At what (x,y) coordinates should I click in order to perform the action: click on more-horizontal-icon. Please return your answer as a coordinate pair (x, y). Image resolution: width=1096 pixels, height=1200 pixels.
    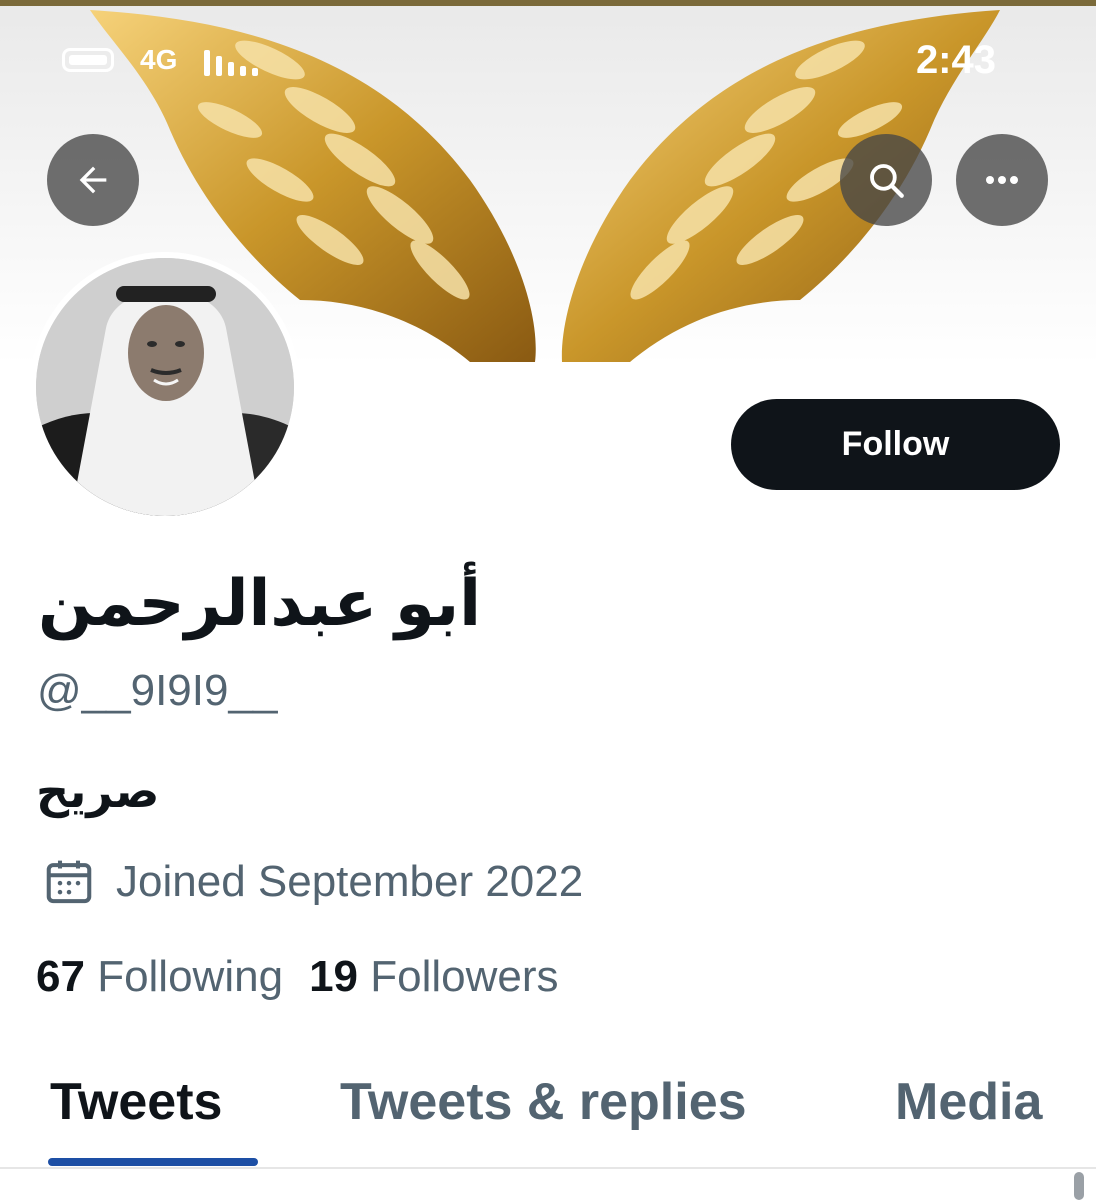
    Looking at the image, I should click on (1002, 180).